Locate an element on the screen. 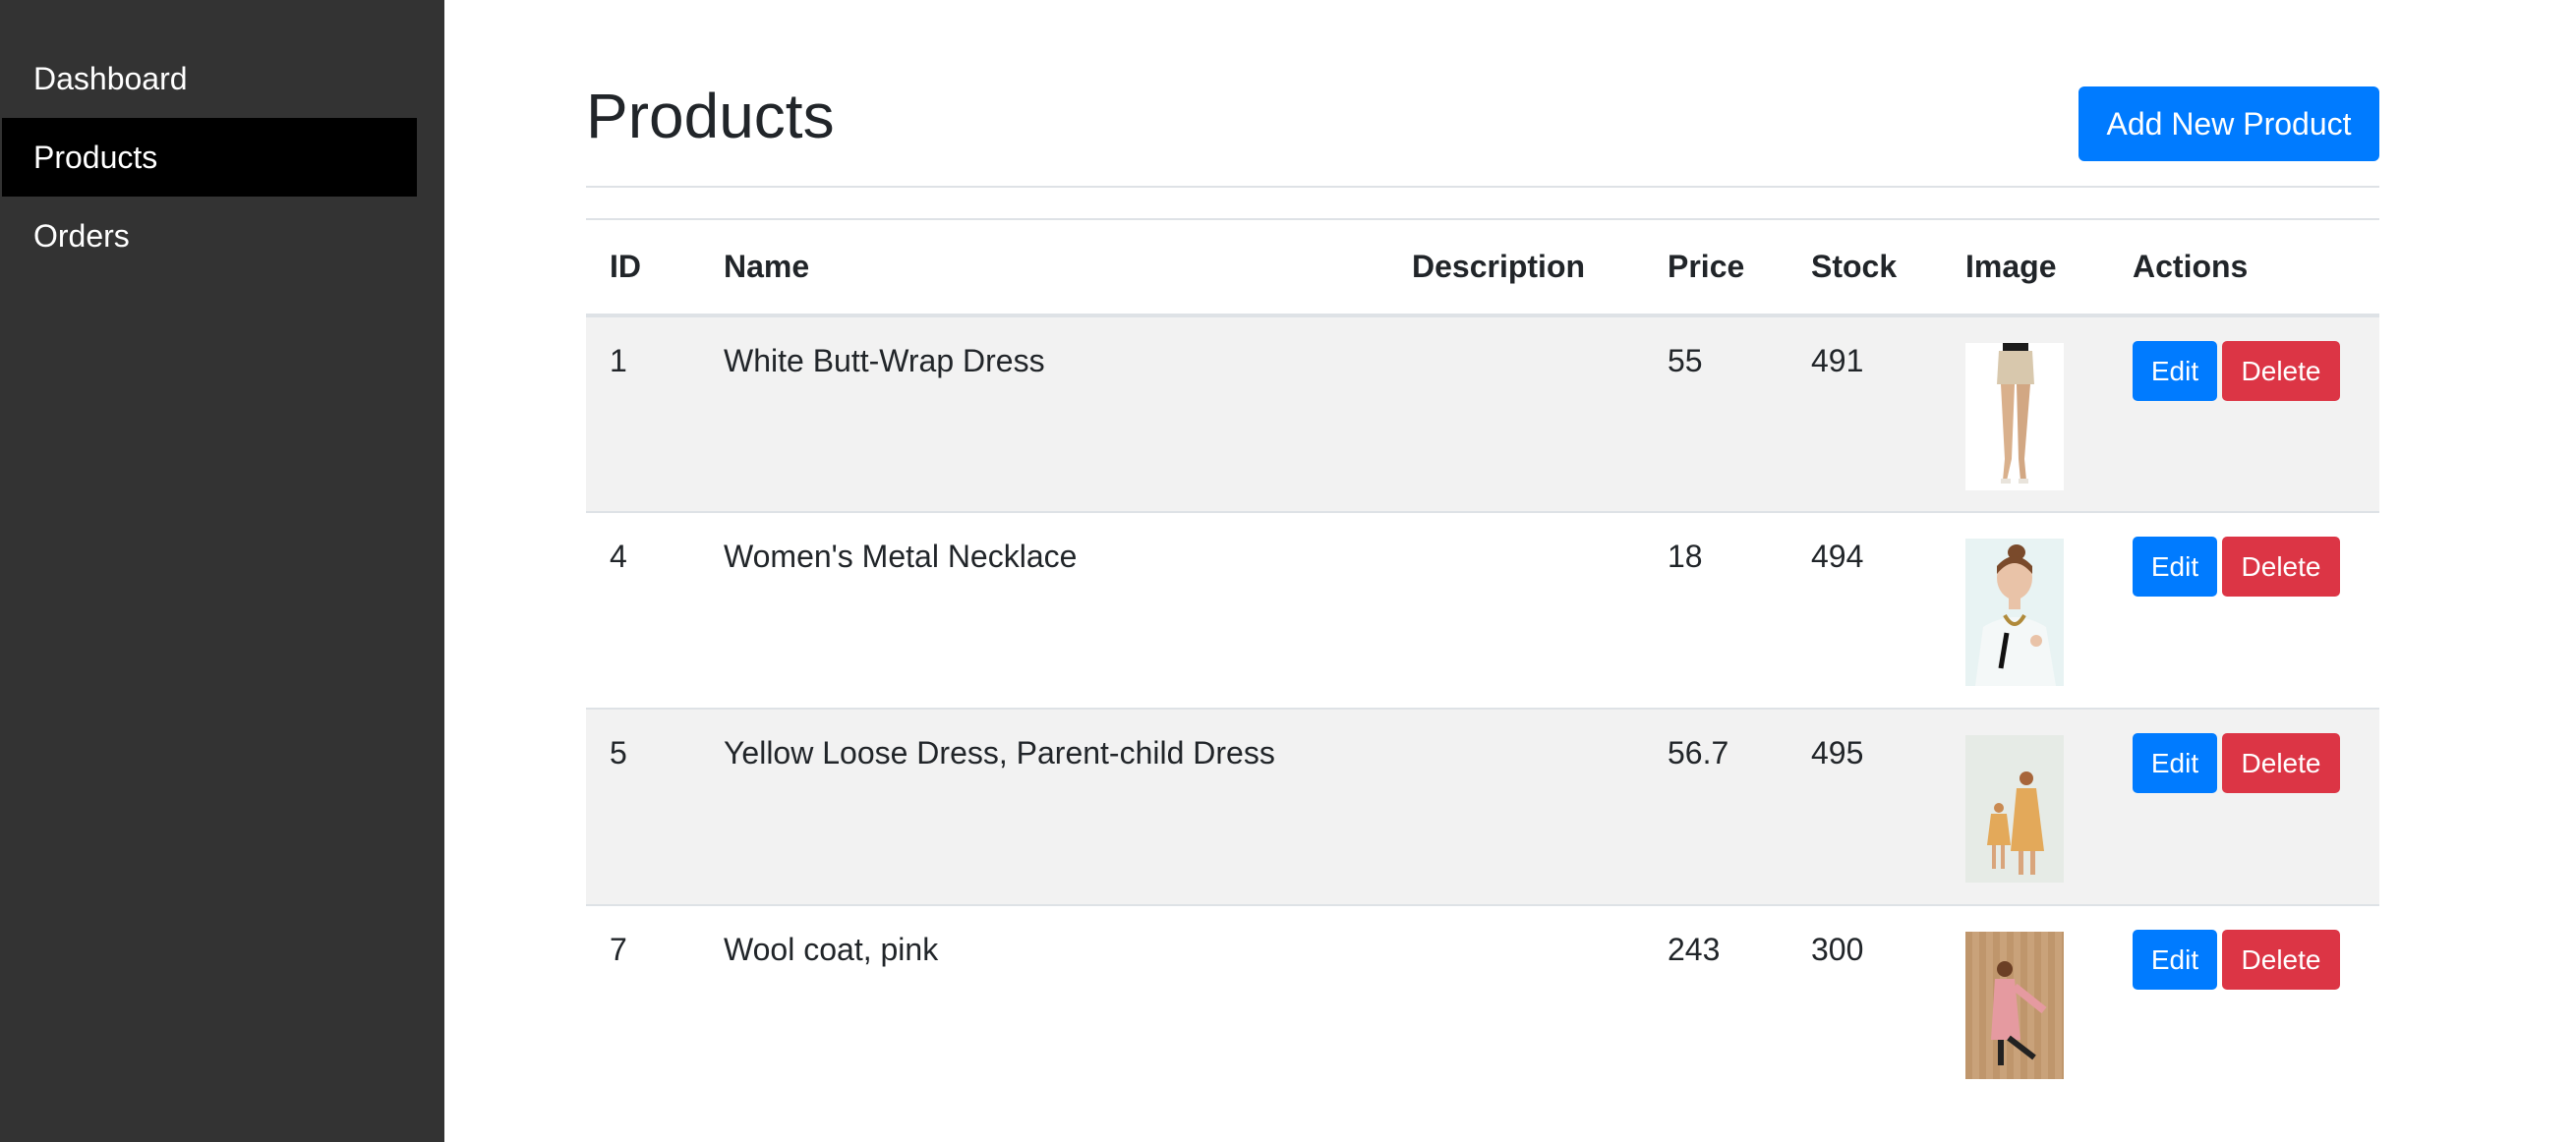 This screenshot has height=1142, width=2576. column-header-actions: Actions is located at coordinates (2244, 268).